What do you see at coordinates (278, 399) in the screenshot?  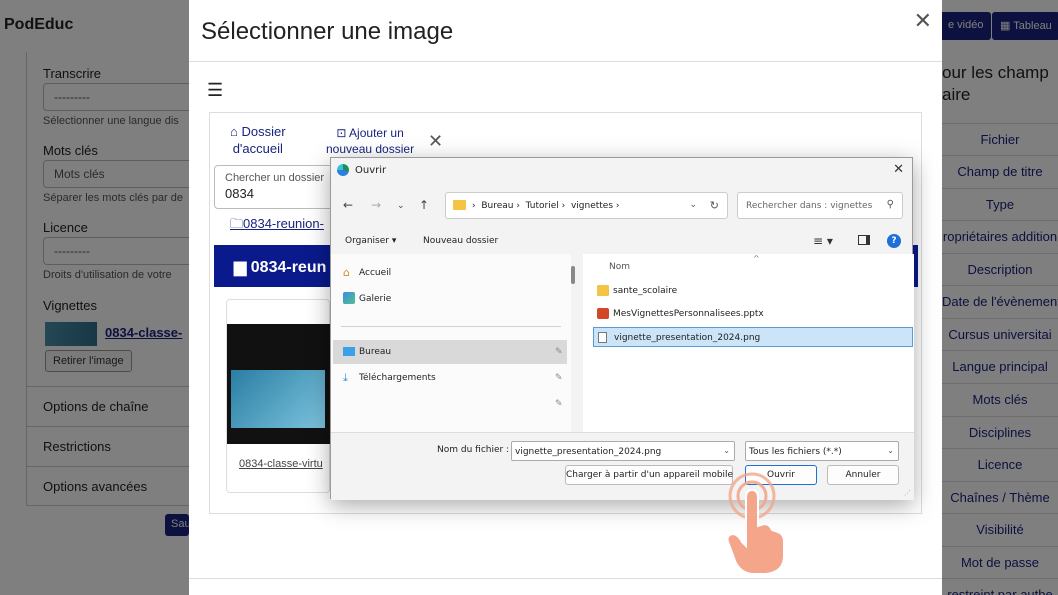 I see `slide-preview` at bounding box center [278, 399].